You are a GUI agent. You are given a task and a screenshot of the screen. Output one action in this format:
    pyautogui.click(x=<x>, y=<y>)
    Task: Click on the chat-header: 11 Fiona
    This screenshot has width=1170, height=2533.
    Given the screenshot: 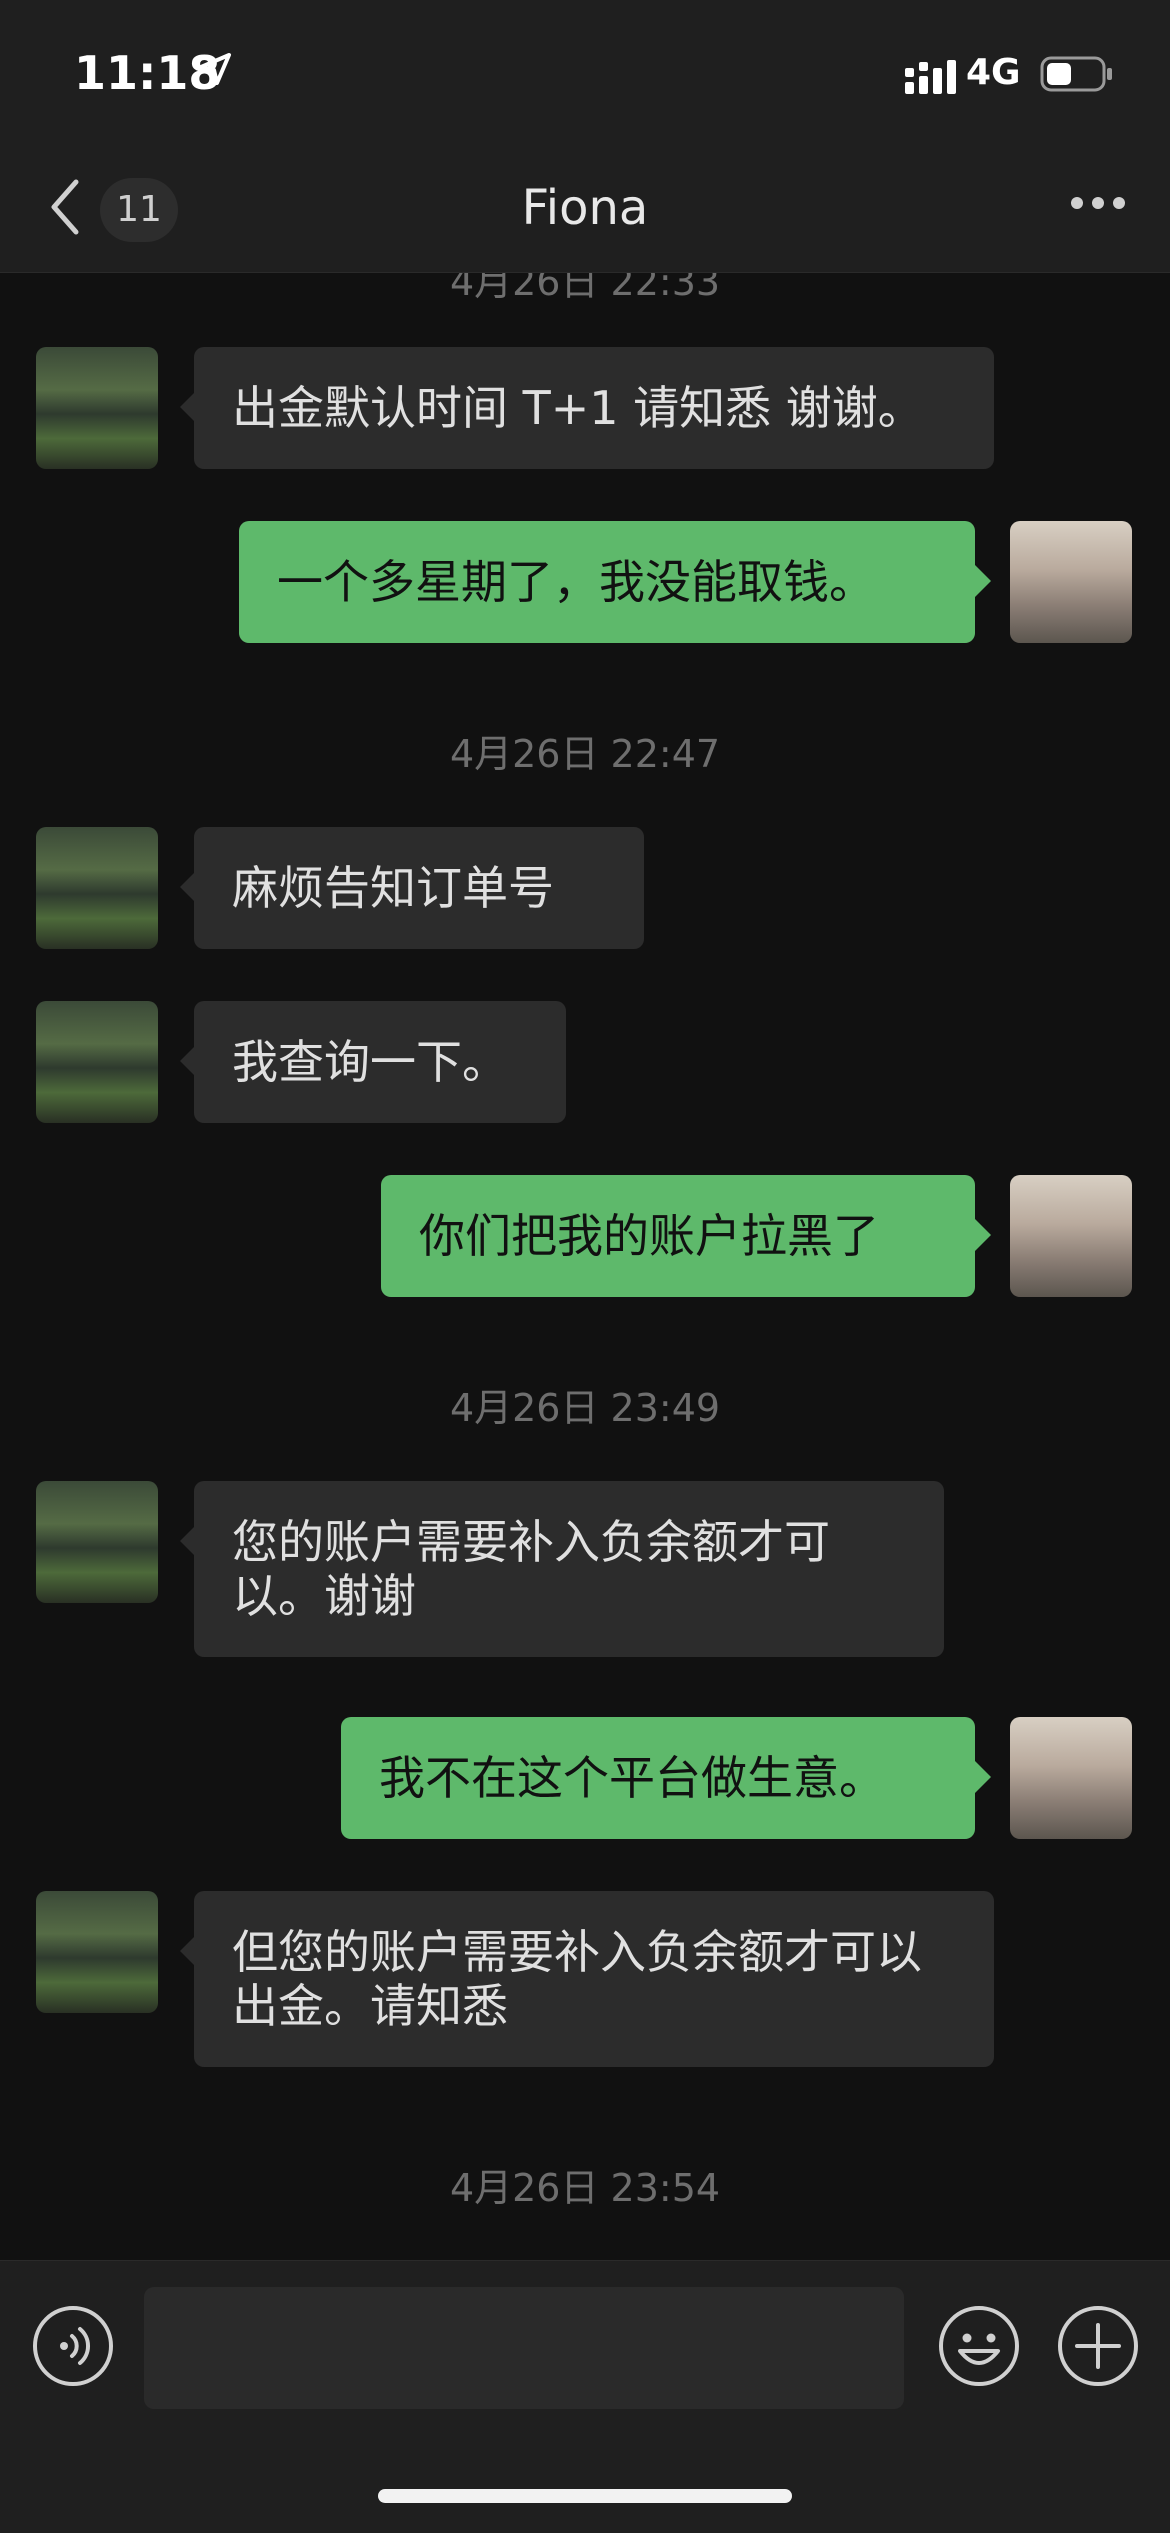 What is the action you would take?
    pyautogui.click(x=585, y=211)
    